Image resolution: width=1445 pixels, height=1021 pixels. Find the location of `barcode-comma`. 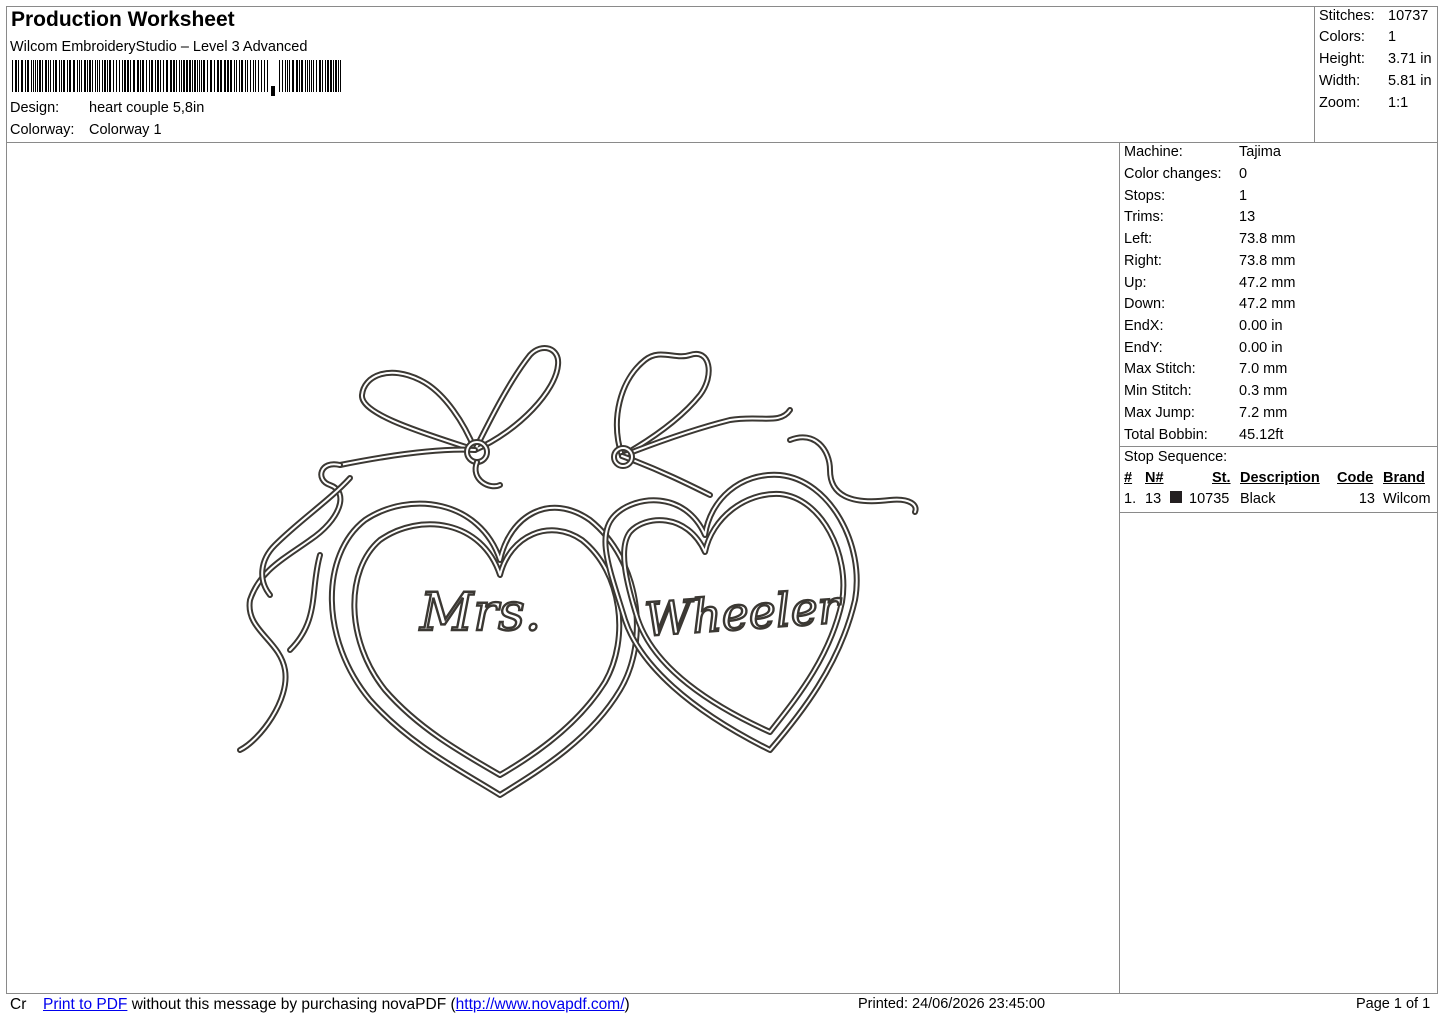

barcode-comma is located at coordinates (273, 91).